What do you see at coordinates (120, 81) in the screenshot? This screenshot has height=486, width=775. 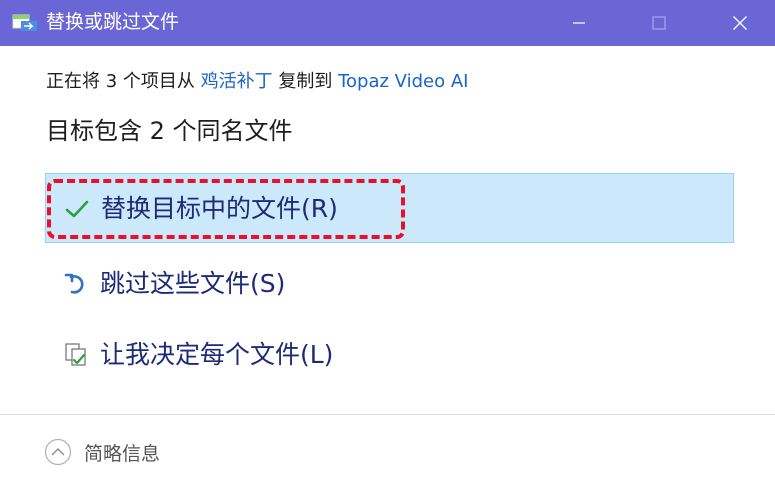 I see `copy-prefix: 正在将 3 个项目从` at bounding box center [120, 81].